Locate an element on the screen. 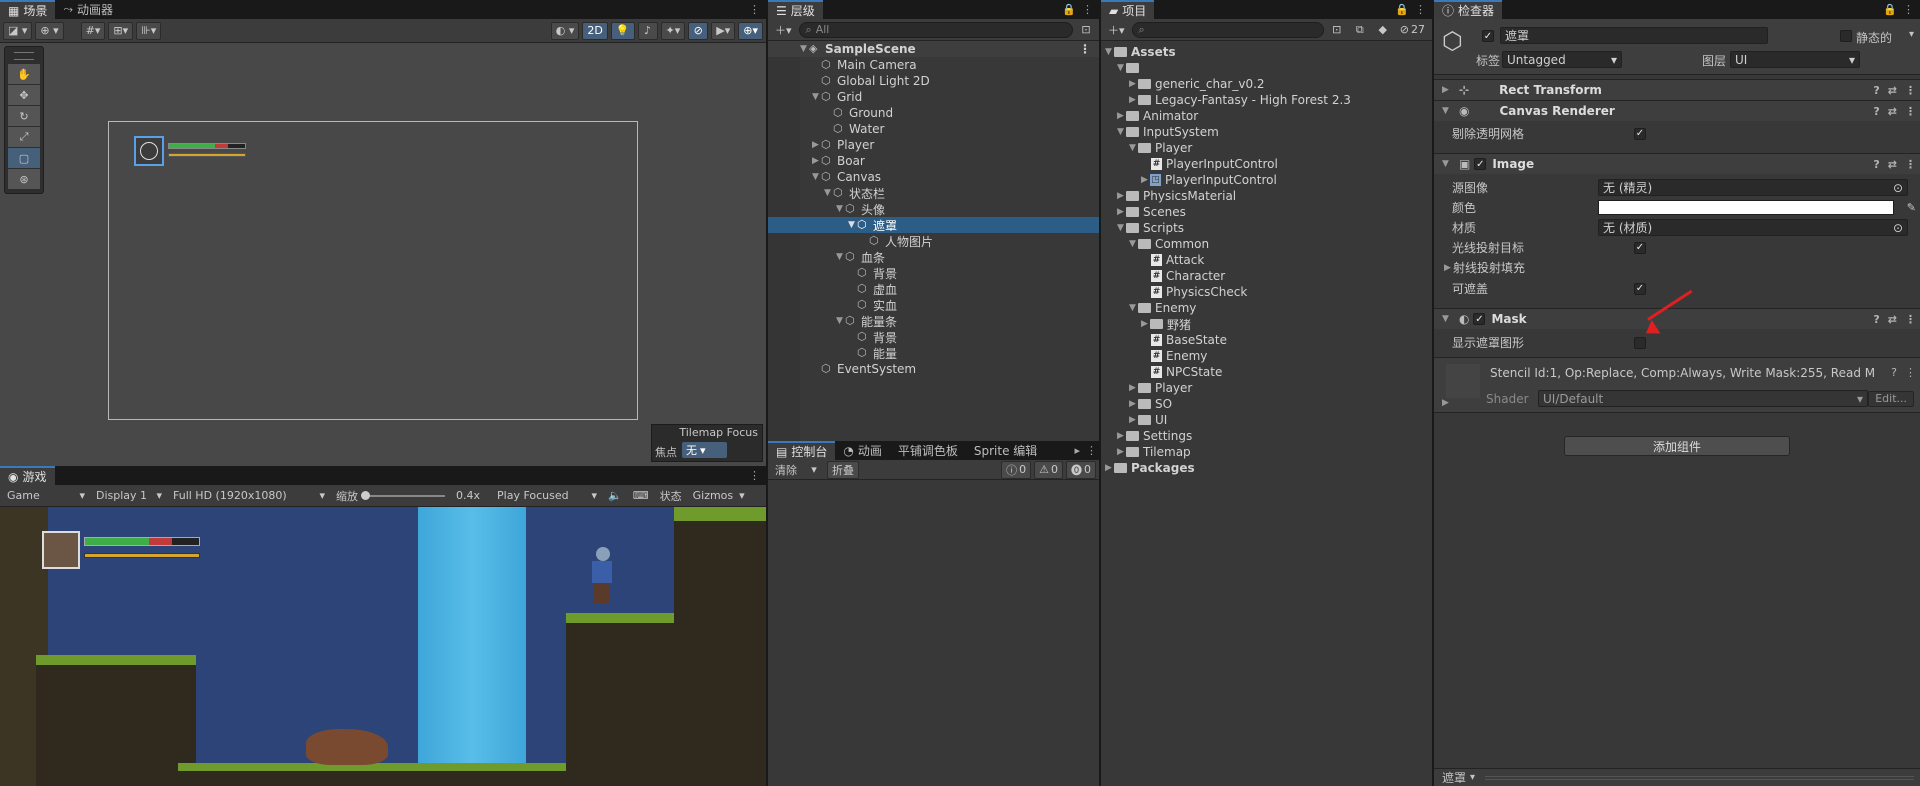  folder-assets: ▼ Assets is located at coordinates (1266, 52).